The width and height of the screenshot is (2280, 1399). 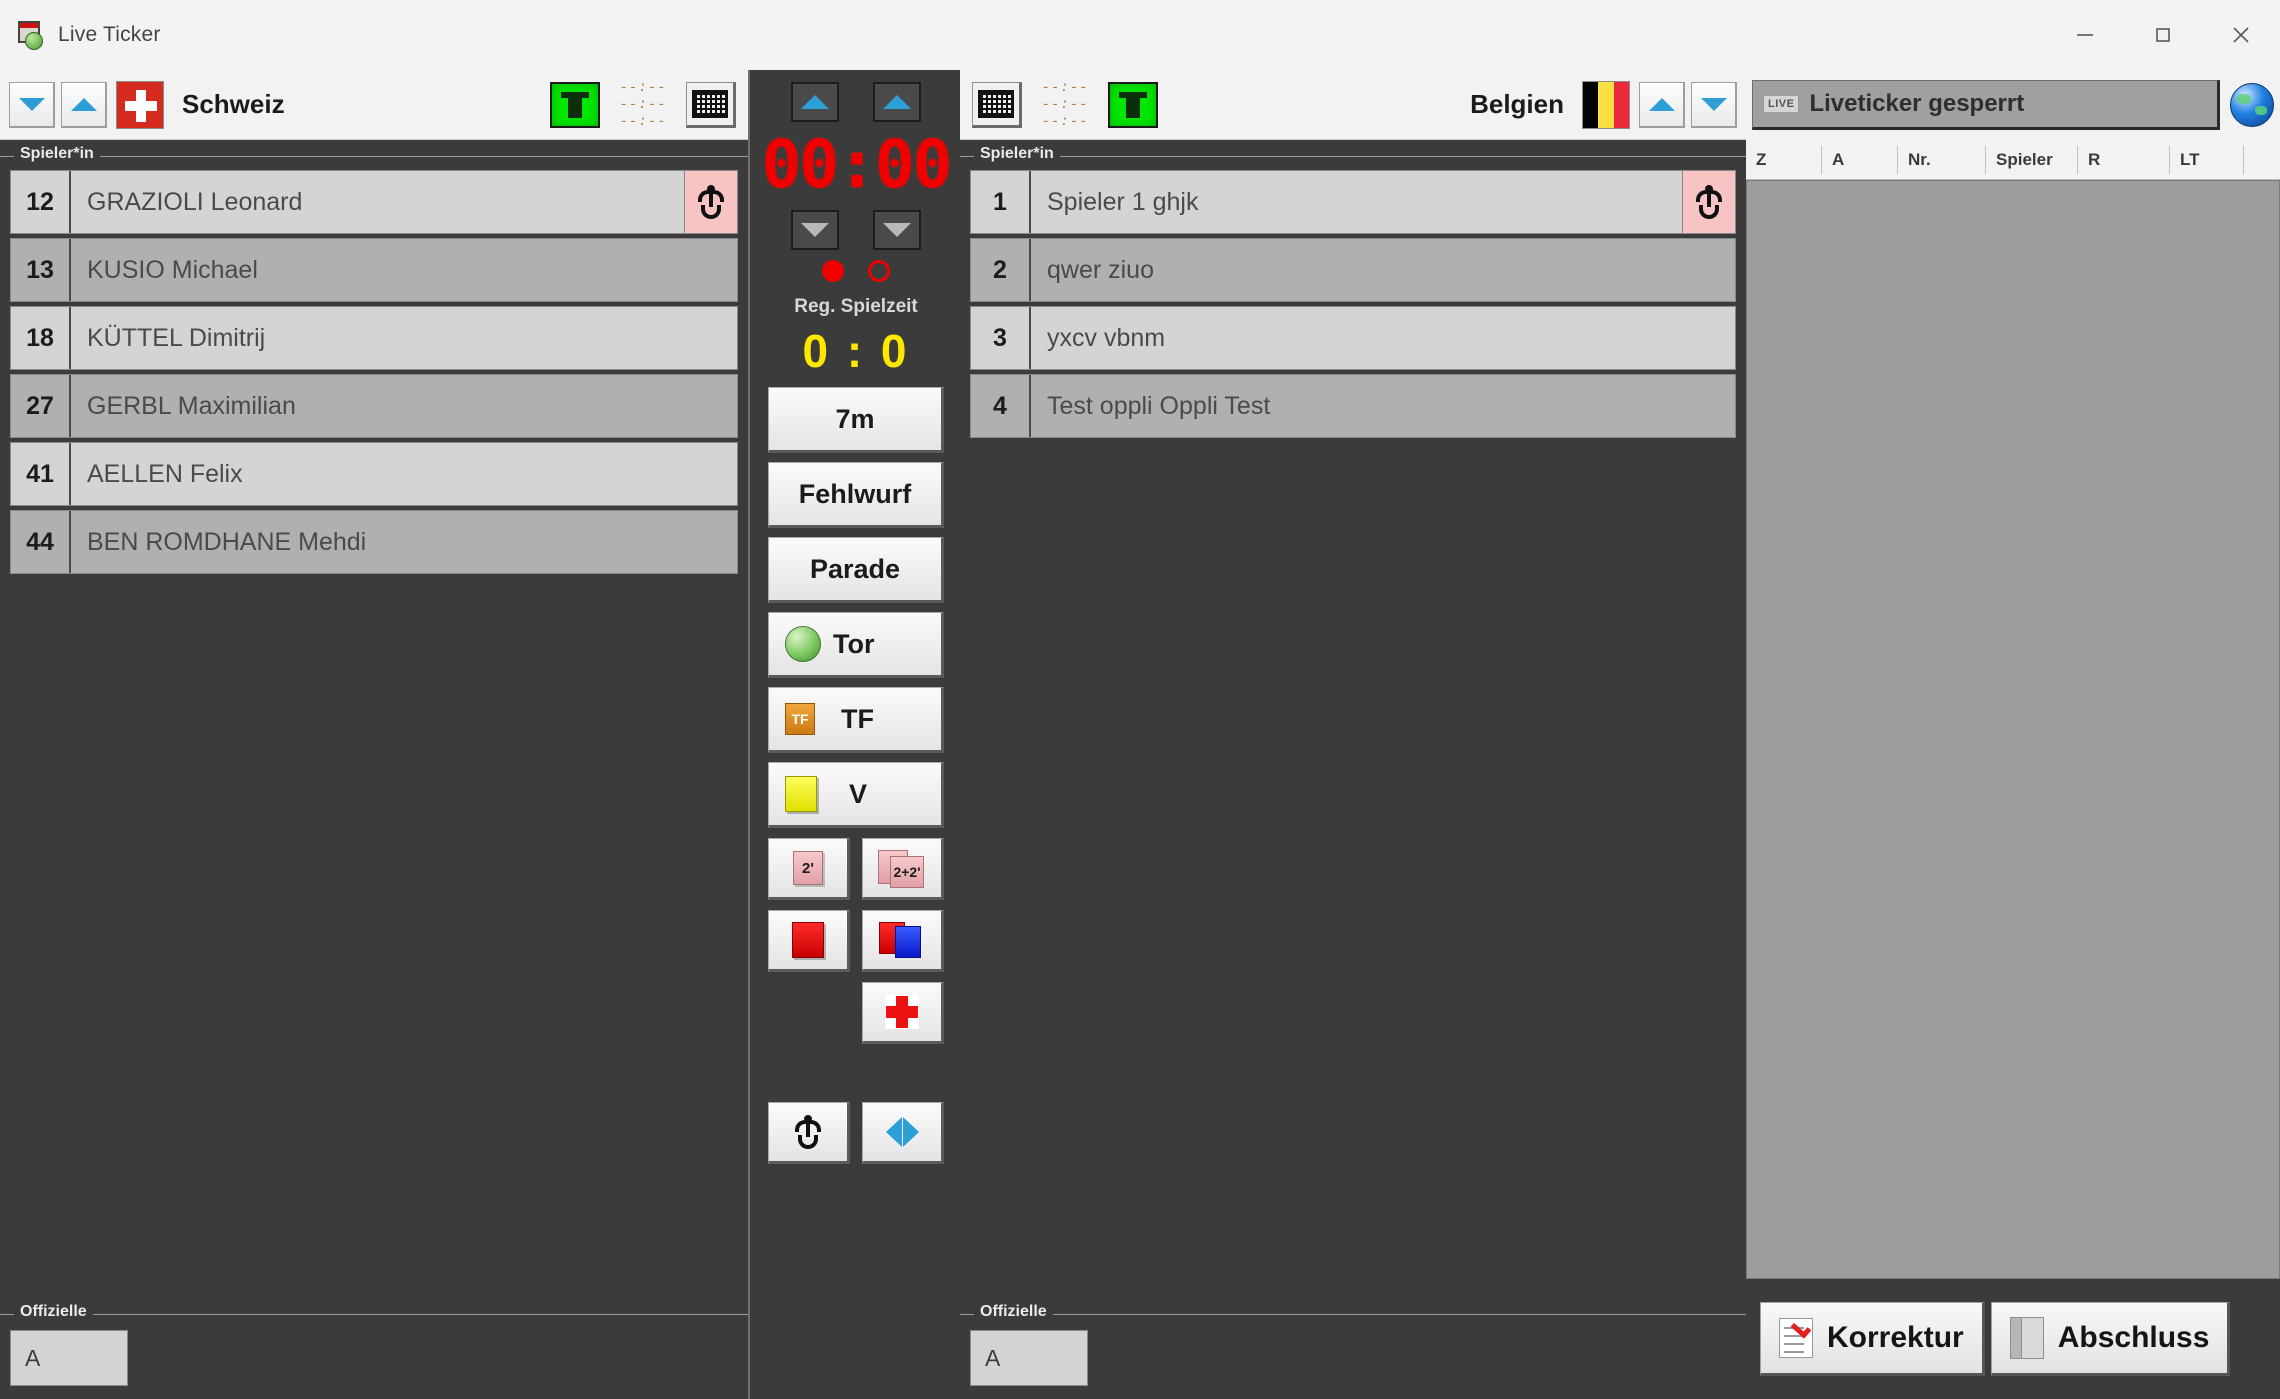 I want to click on column-header-spieler: Spieler, so click(x=2032, y=159).